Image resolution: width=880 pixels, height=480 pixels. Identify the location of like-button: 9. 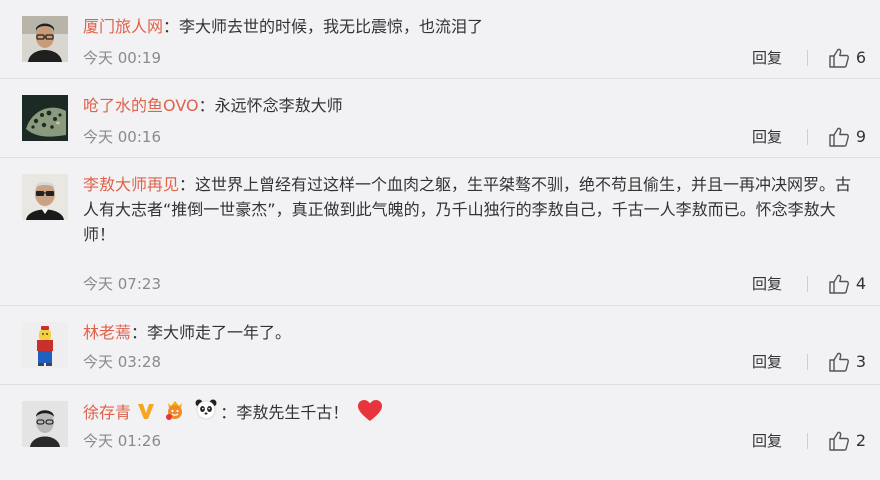
(847, 137).